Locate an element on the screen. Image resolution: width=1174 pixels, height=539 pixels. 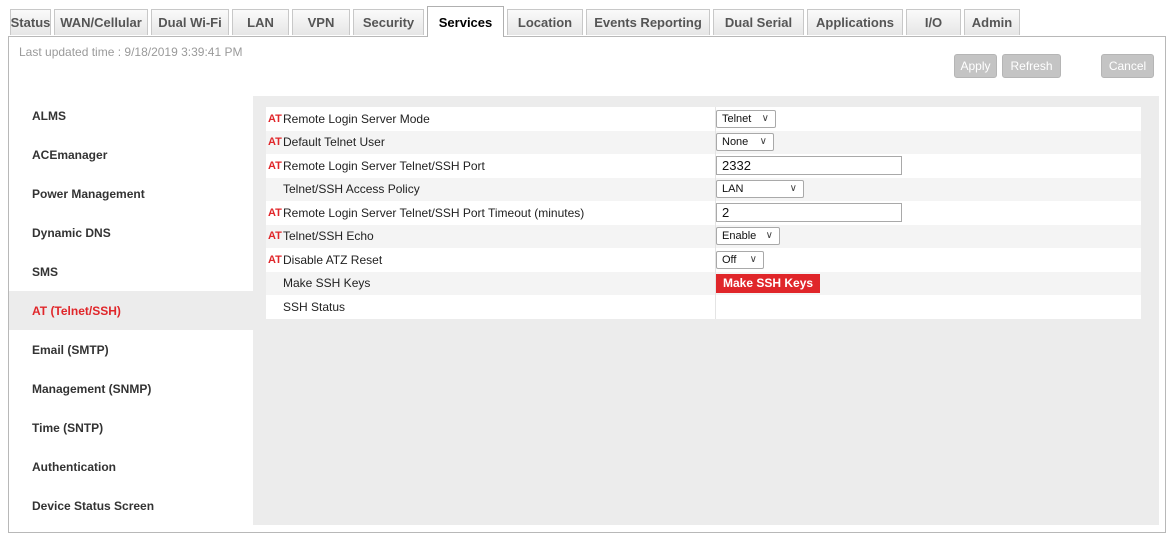
refresh-button: Refresh is located at coordinates (1031, 66).